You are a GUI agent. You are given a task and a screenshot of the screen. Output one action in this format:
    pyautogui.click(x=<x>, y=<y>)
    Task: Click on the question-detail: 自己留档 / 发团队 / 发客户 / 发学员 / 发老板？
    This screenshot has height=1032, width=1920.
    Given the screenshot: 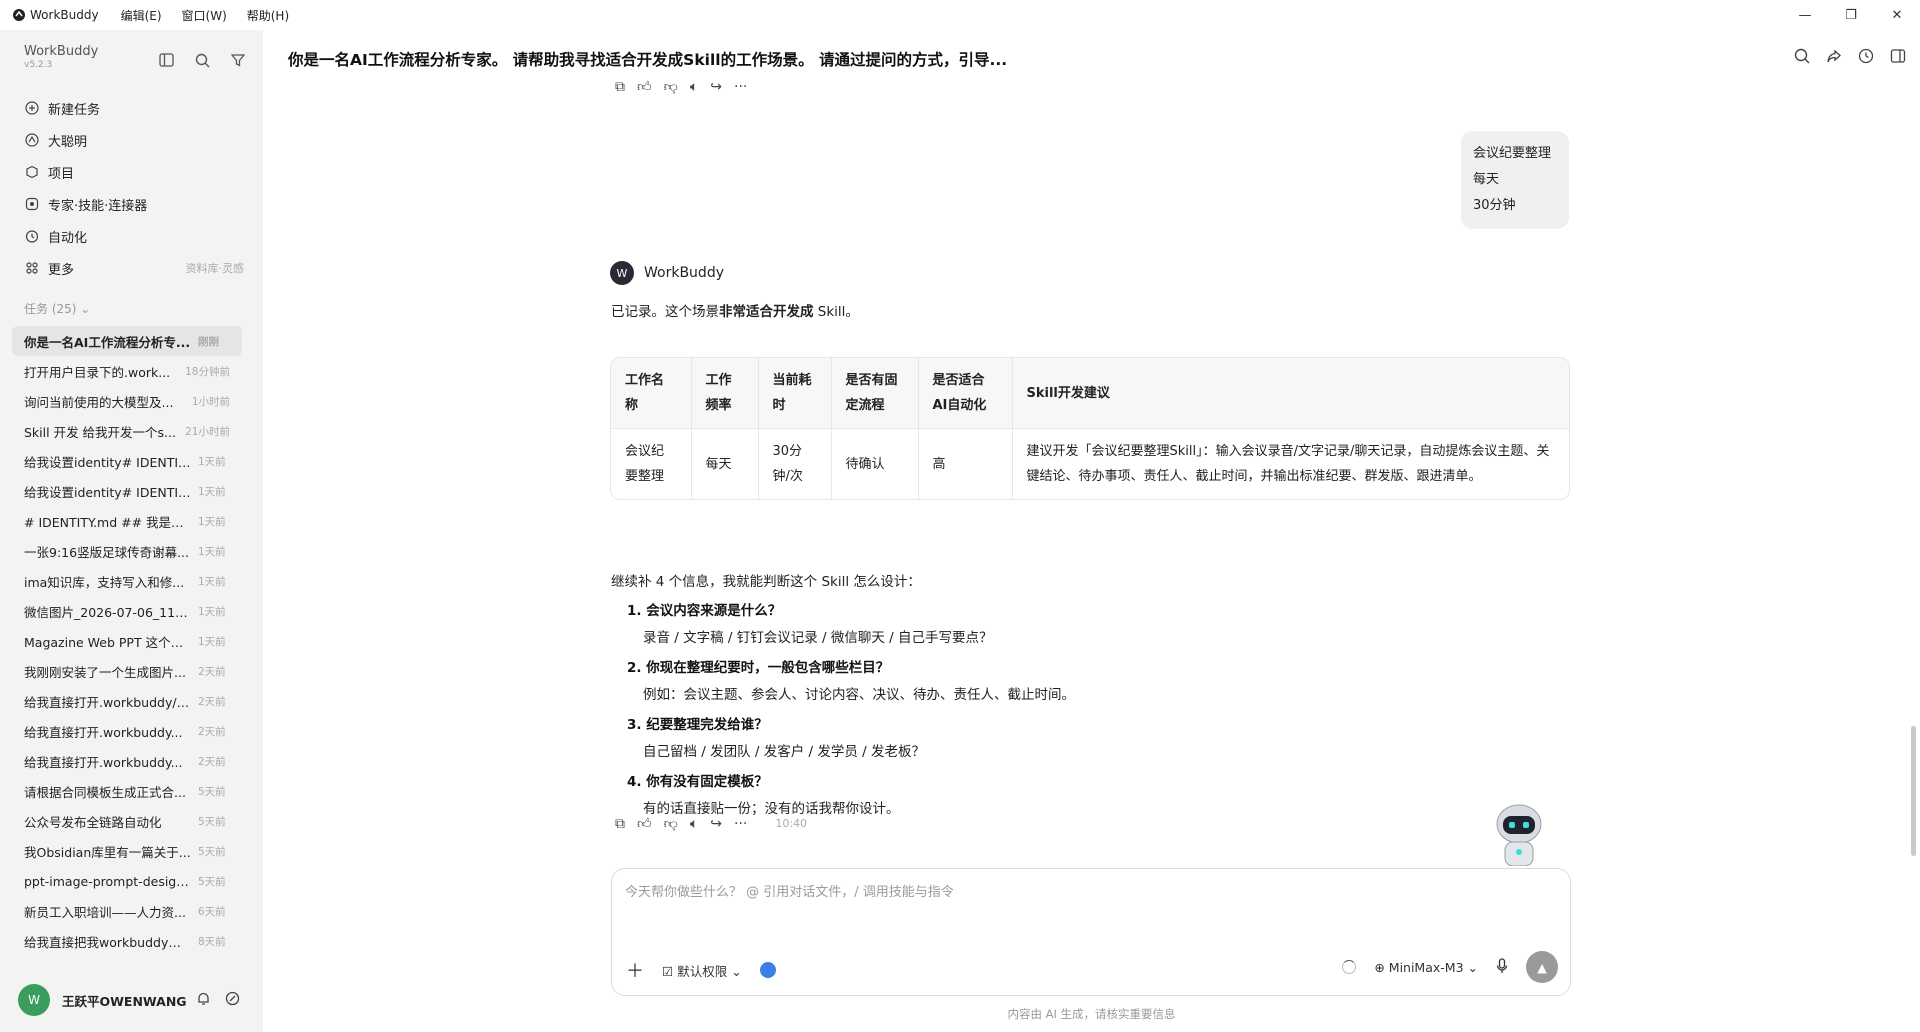 What is the action you would take?
    pyautogui.click(x=784, y=752)
    